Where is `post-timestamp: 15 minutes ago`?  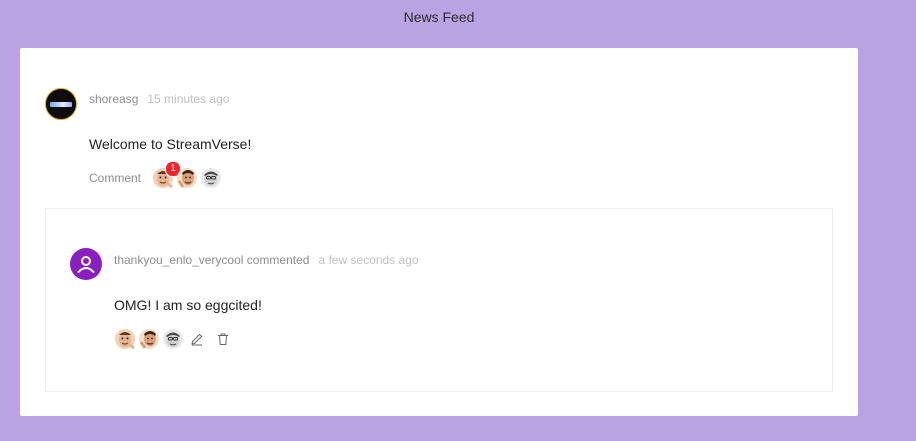
post-timestamp: 15 minutes ago is located at coordinates (188, 99).